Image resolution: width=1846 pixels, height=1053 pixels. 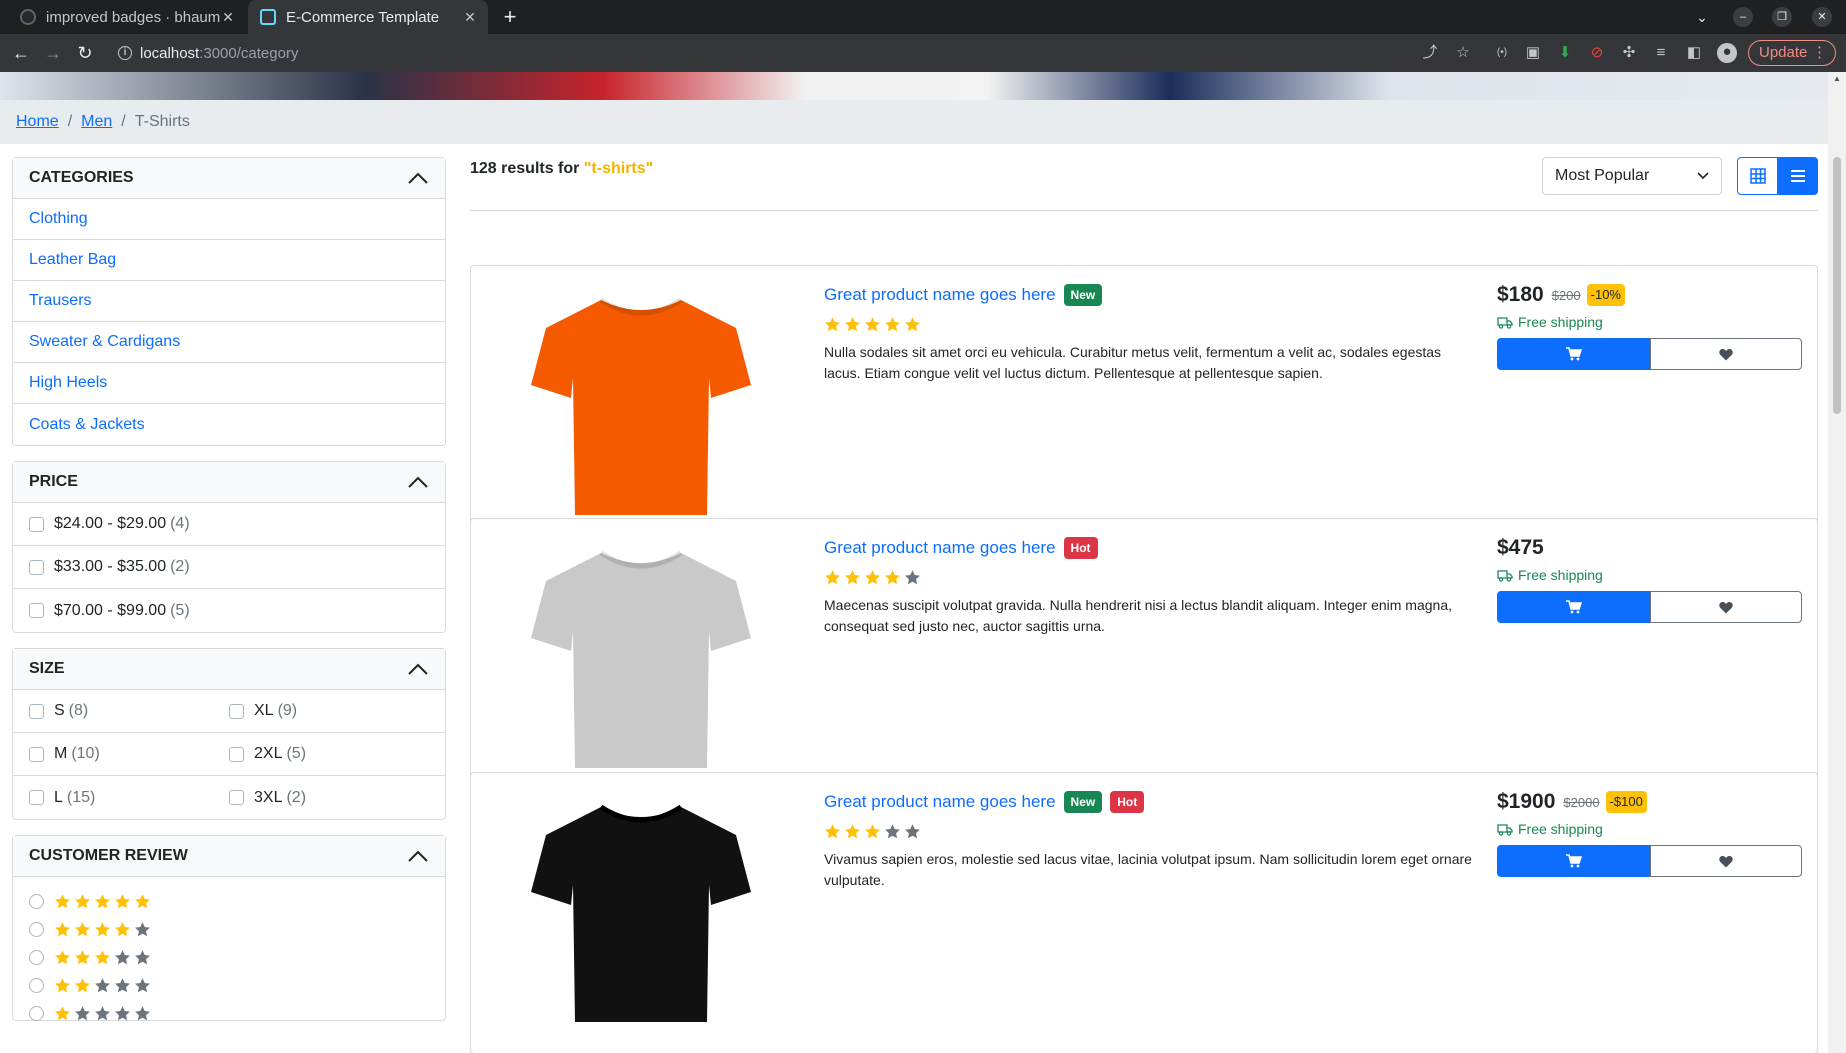 I want to click on grid-view-button, so click(x=1757, y=176).